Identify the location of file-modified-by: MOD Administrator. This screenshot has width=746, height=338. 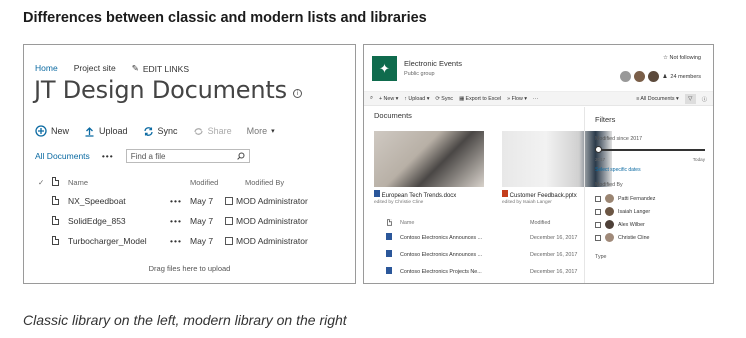
(272, 201).